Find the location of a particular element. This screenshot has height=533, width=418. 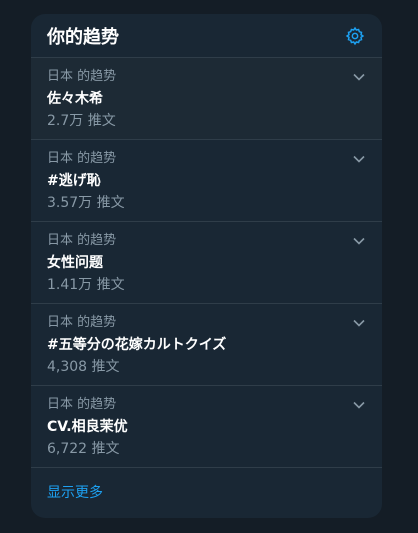

trend-item: 日本 的趋势 #逃げ恥 3.57万 推文 is located at coordinates (206, 181).